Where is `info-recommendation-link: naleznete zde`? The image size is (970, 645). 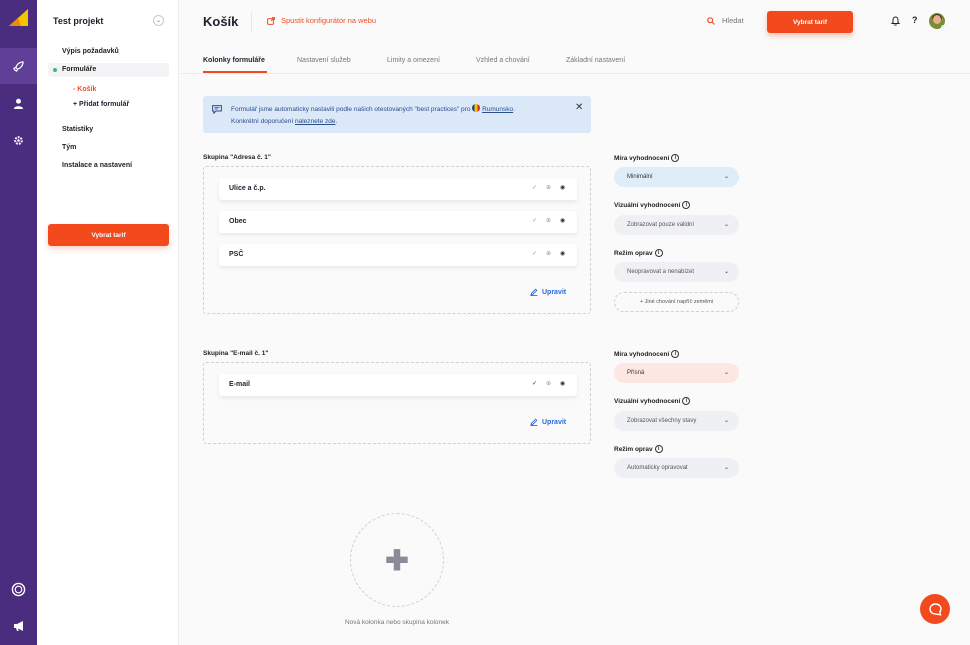
info-recommendation-link: naleznete zde is located at coordinates (315, 121).